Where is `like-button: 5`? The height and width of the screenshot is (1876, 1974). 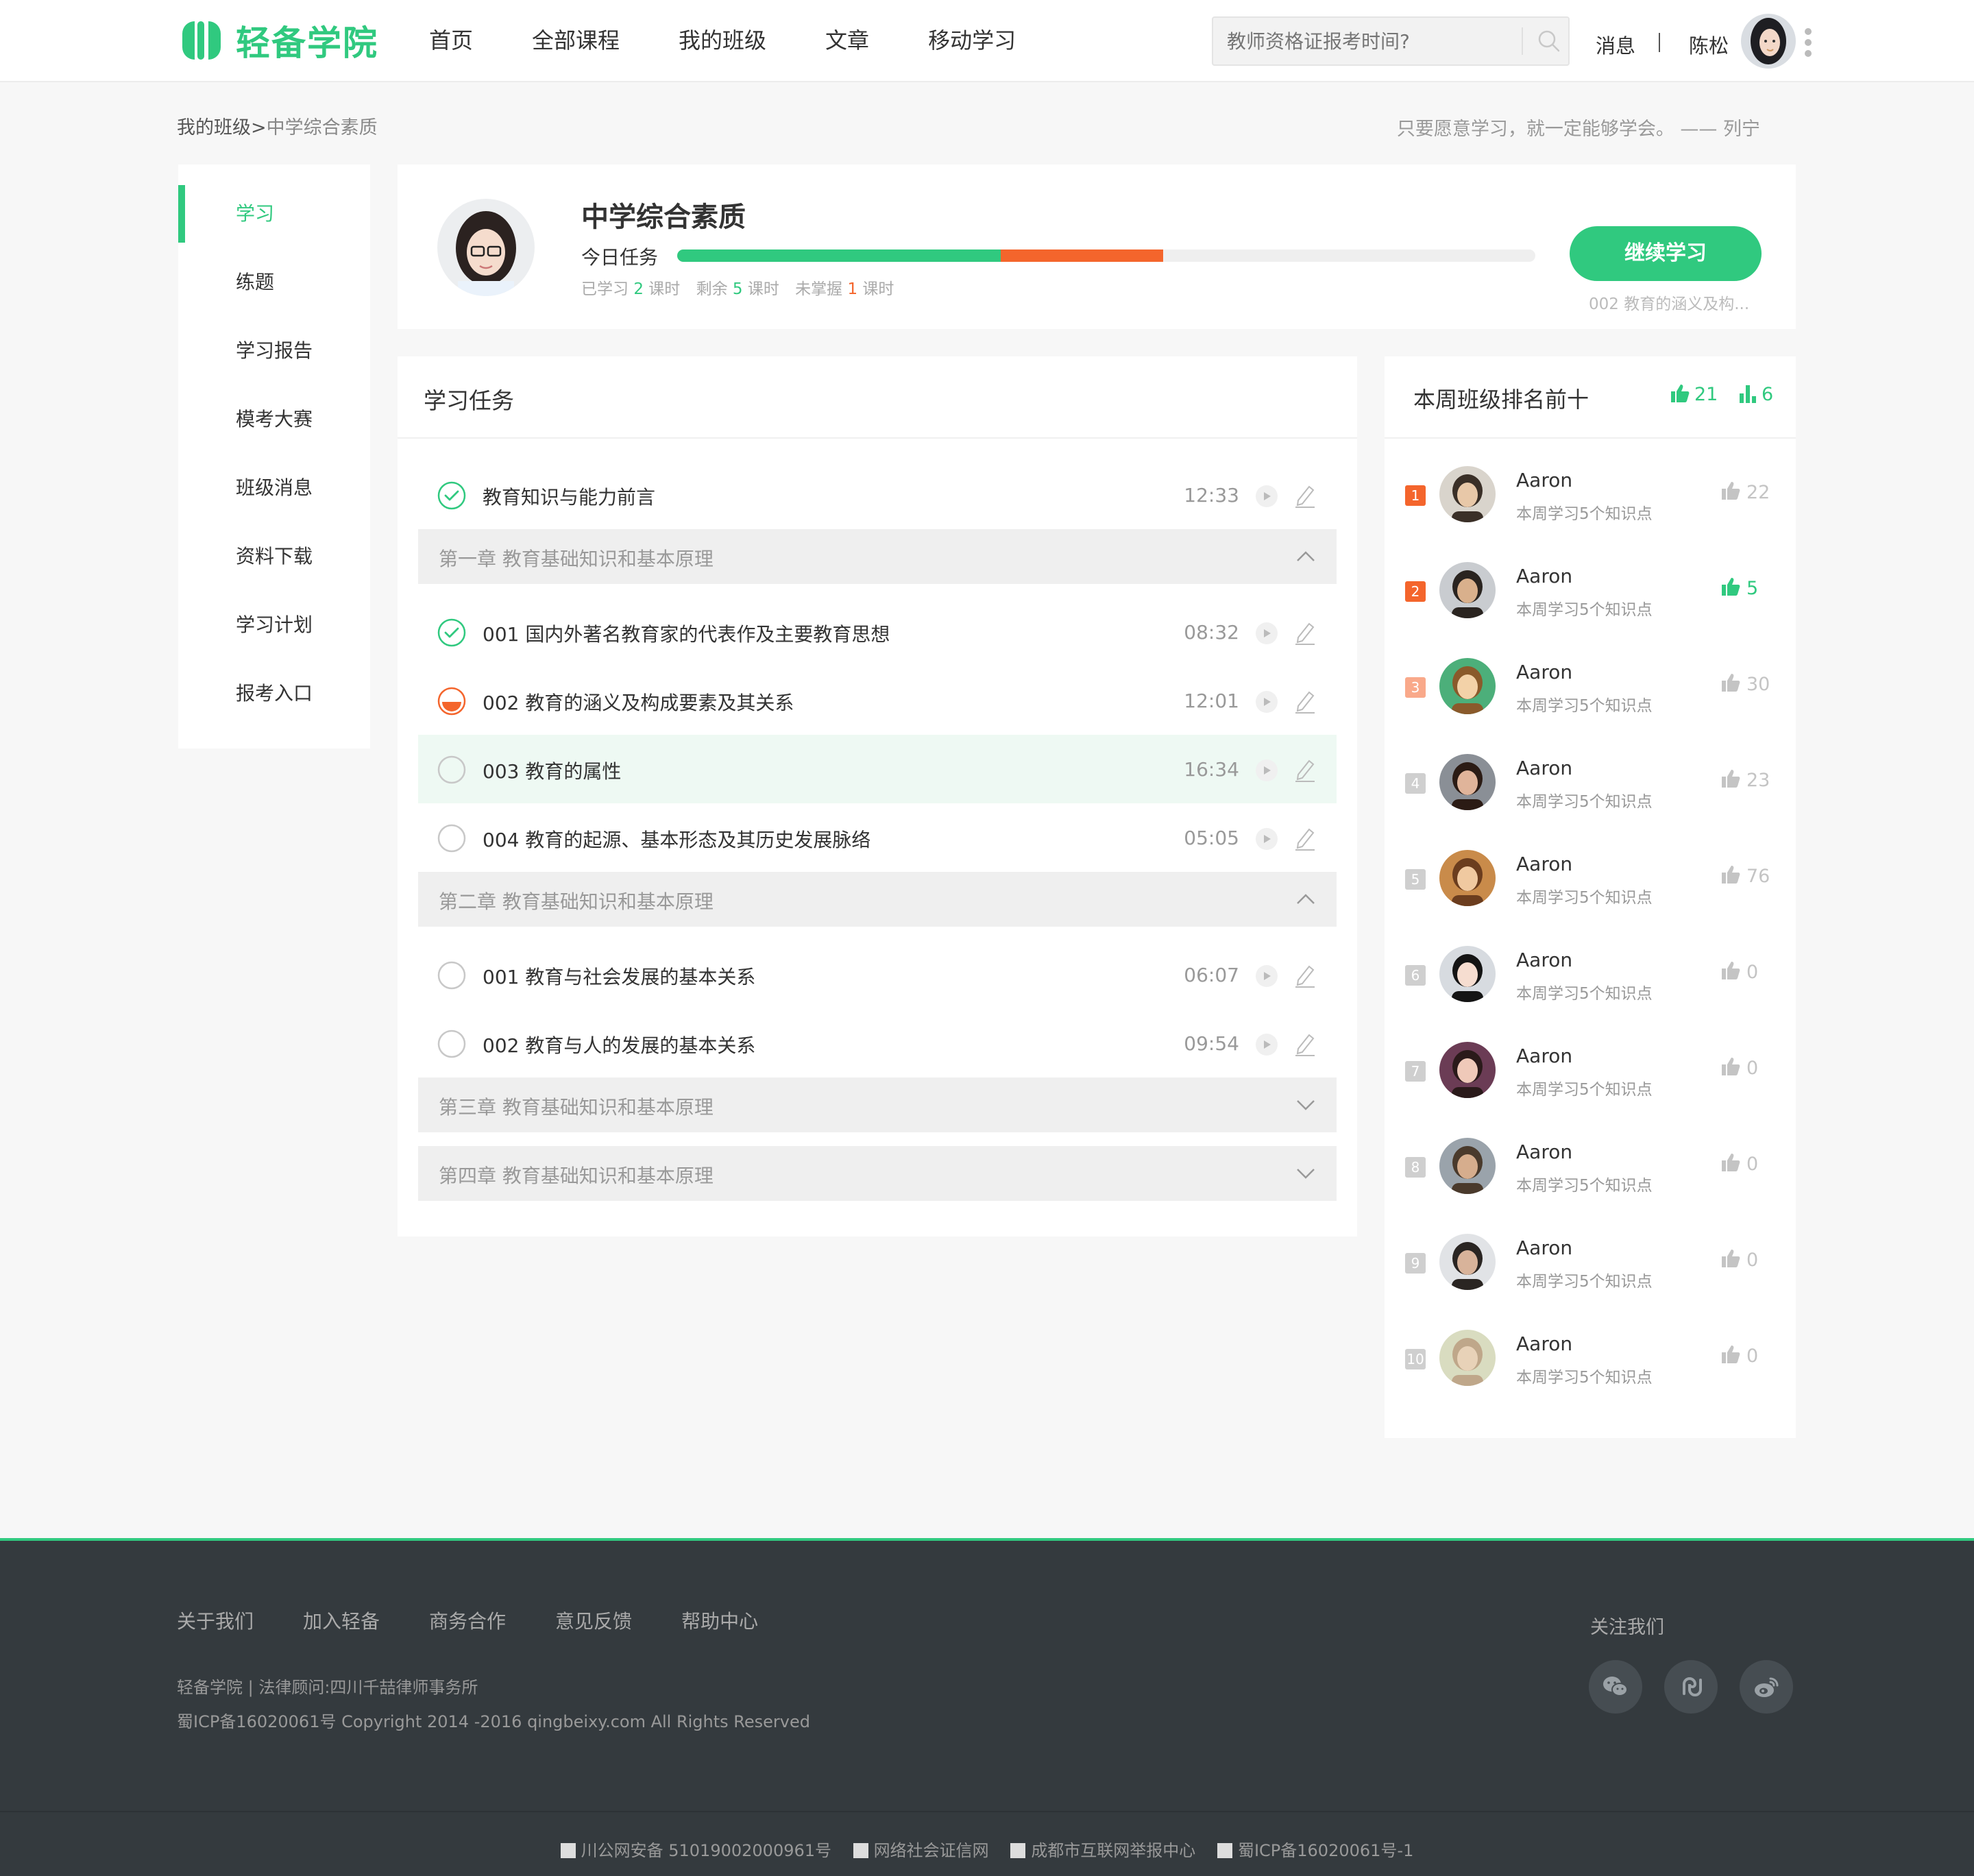 like-button: 5 is located at coordinates (1739, 588).